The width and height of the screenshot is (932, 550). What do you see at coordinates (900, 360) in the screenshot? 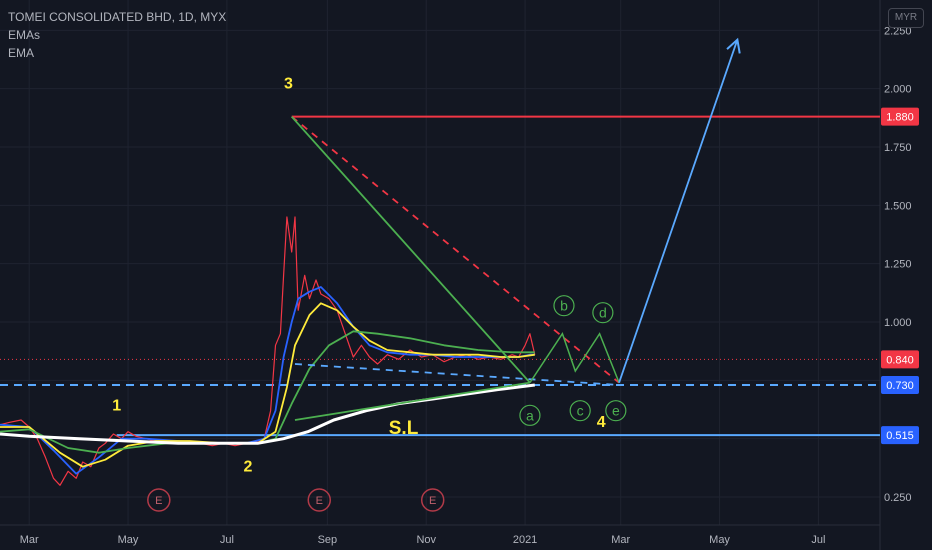
I see `price-tag-1: 0.840` at bounding box center [900, 360].